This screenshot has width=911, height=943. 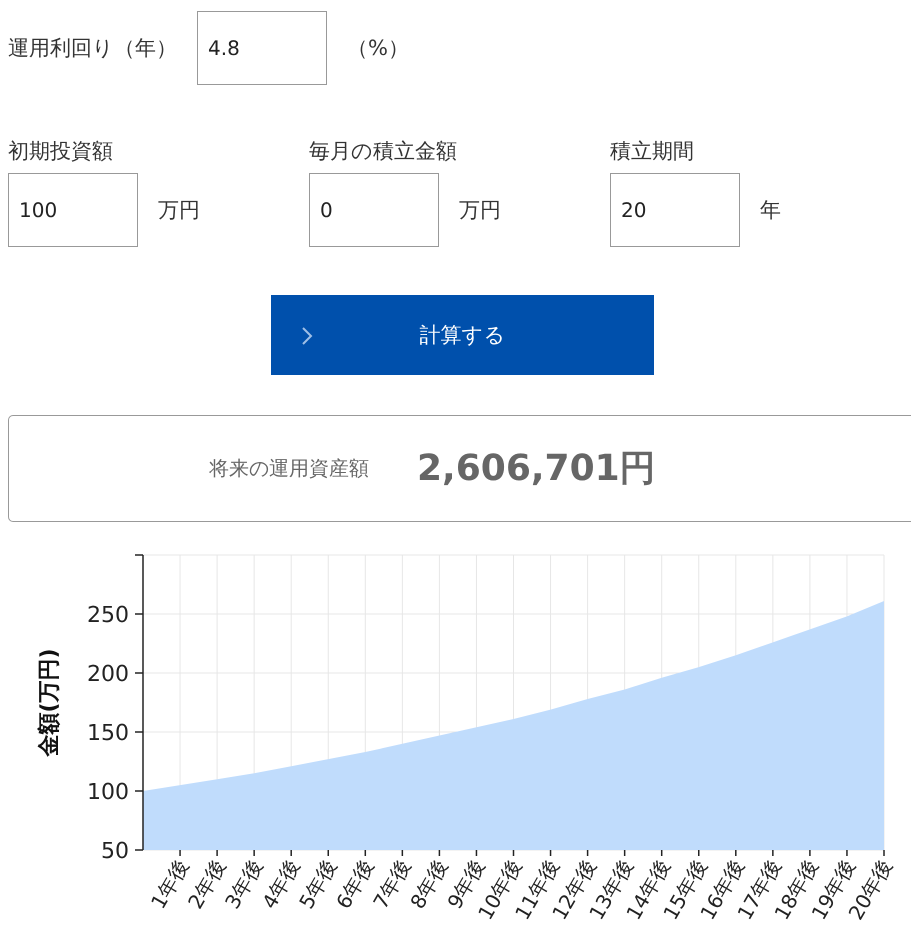 What do you see at coordinates (108, 733) in the screenshot?
I see `y-tick-label: 150` at bounding box center [108, 733].